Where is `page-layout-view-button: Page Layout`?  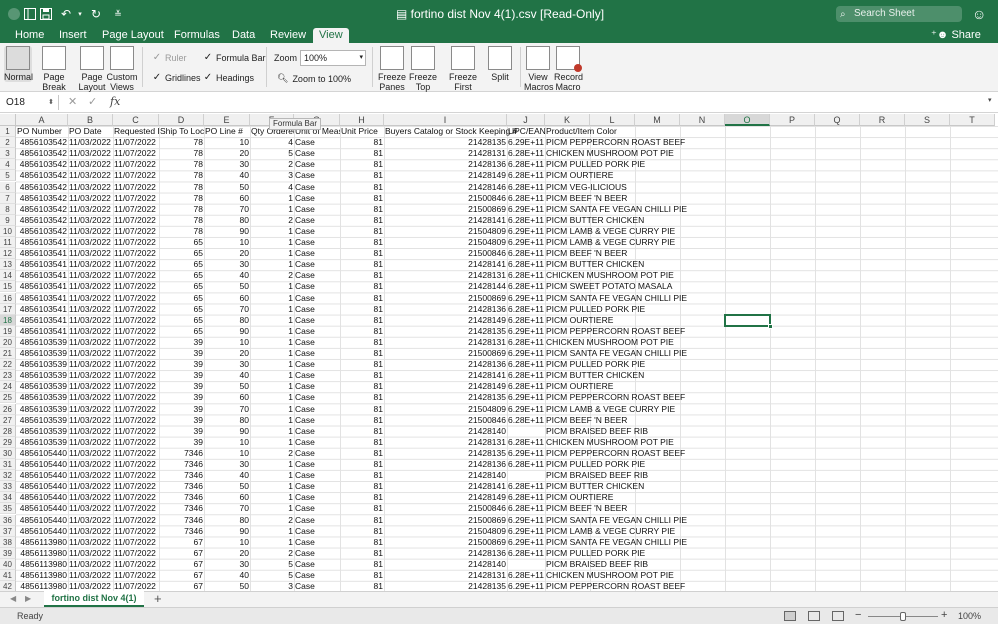 page-layout-view-button: Page Layout is located at coordinates (92, 69).